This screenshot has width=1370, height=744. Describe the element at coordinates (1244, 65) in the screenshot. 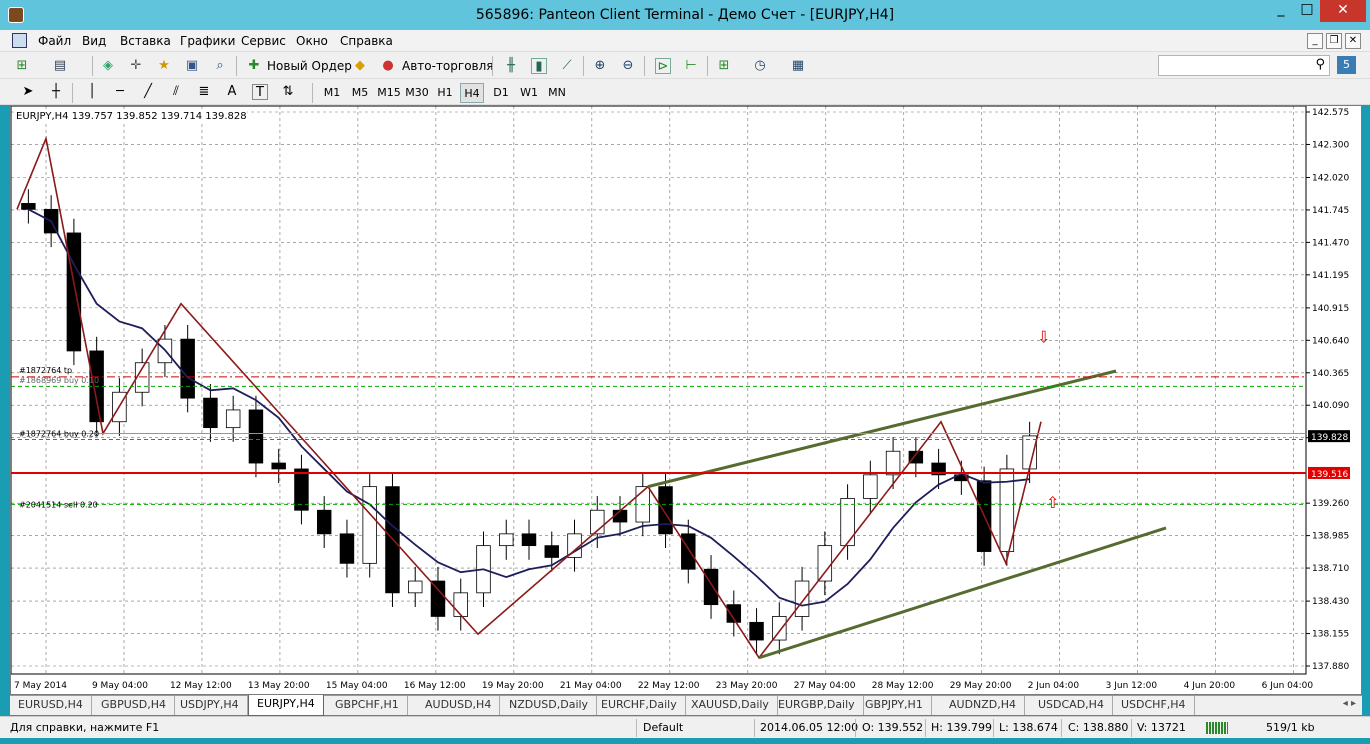

I see `search-input: ⚲` at that location.